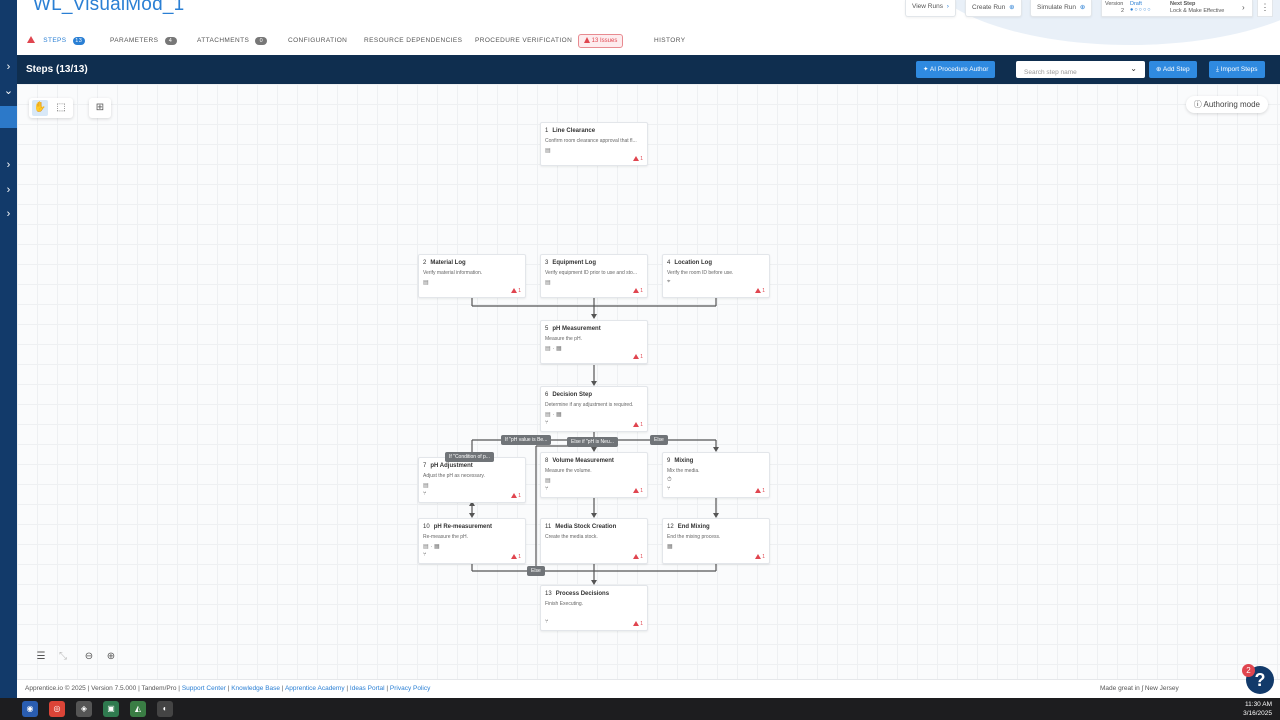 The height and width of the screenshot is (720, 1280). What do you see at coordinates (547, 622) in the screenshot?
I see `branch-icon: ⑂` at bounding box center [547, 622].